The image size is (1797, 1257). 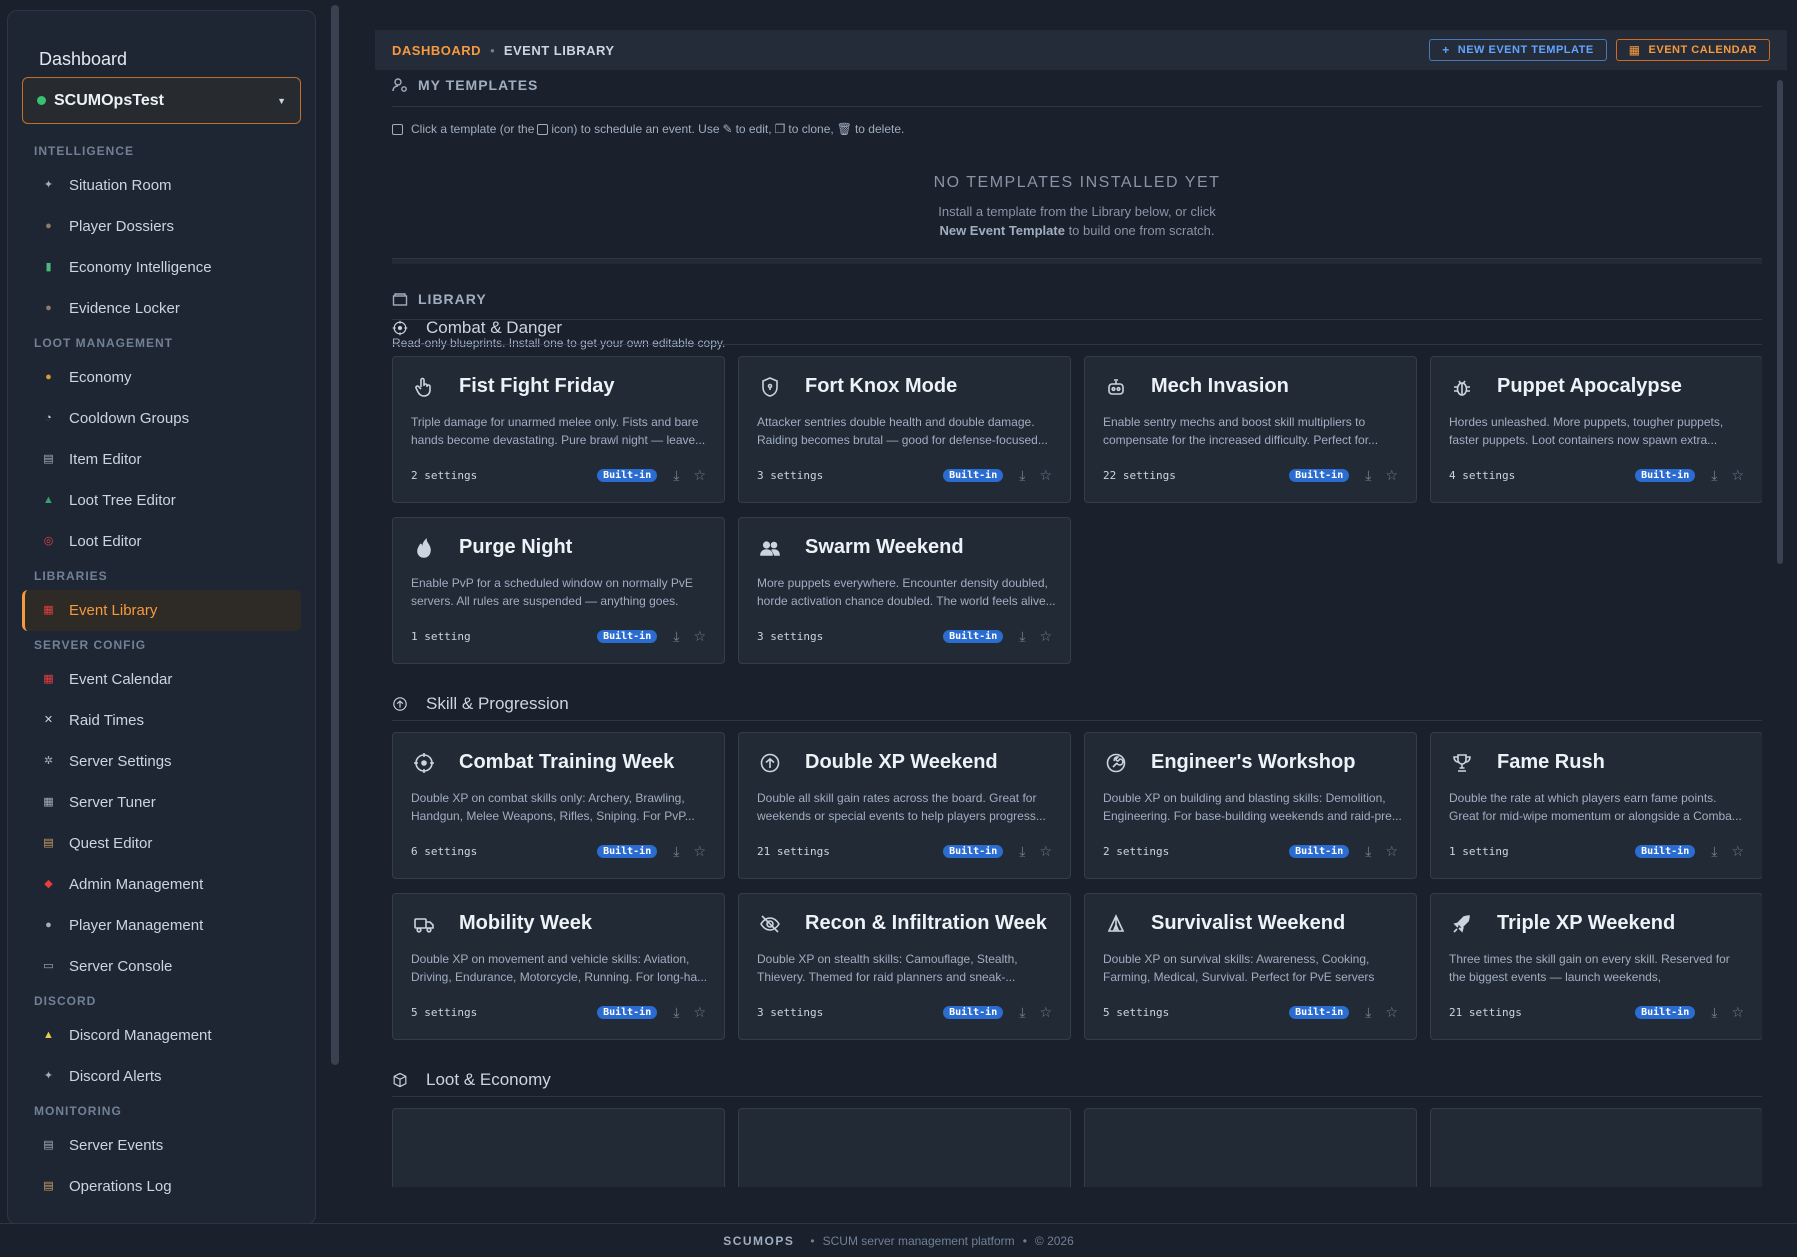 I want to click on sidebar-scrollbar, so click(x=335, y=535).